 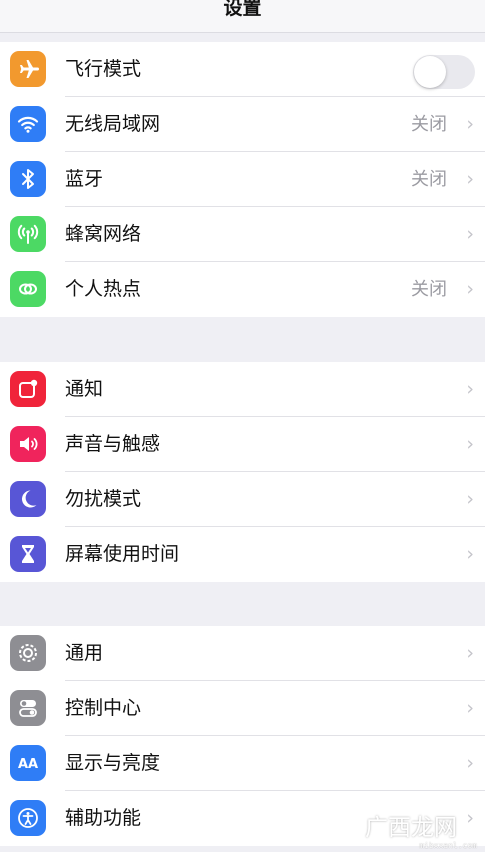 What do you see at coordinates (28, 818) in the screenshot?
I see `accessibility-icon` at bounding box center [28, 818].